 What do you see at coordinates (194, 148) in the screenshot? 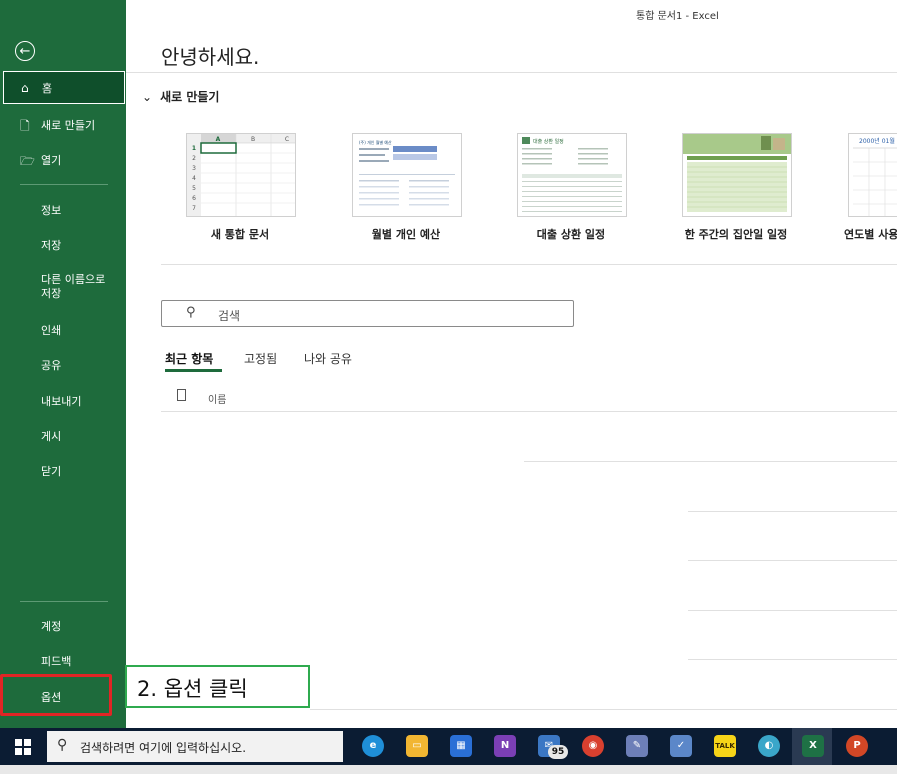
I see `row-1: 1` at bounding box center [194, 148].